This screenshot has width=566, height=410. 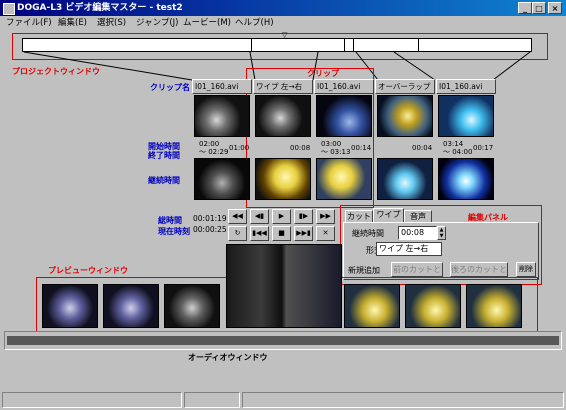 What do you see at coordinates (259, 233) in the screenshot?
I see `goto-start-button: ▮◀◀` at bounding box center [259, 233].